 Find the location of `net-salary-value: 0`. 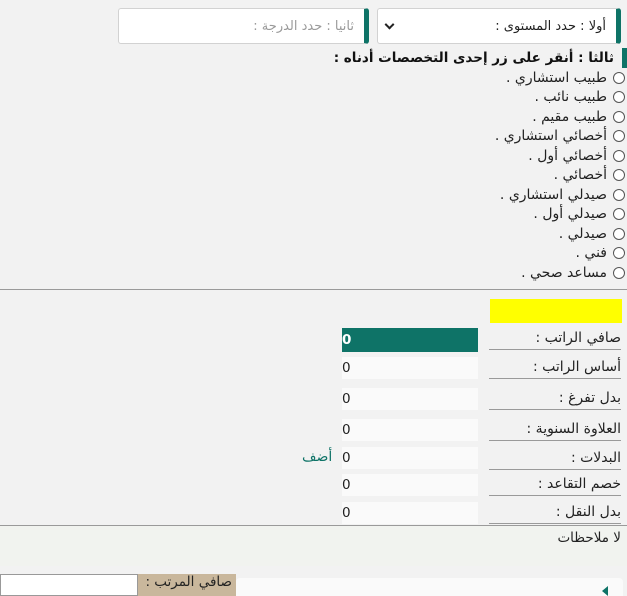

net-salary-value: 0 is located at coordinates (410, 340).